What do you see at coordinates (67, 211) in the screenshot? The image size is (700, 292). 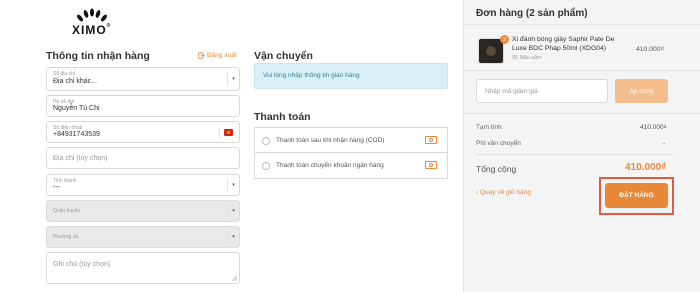 I see `district-placeholder: Quận huyện` at bounding box center [67, 211].